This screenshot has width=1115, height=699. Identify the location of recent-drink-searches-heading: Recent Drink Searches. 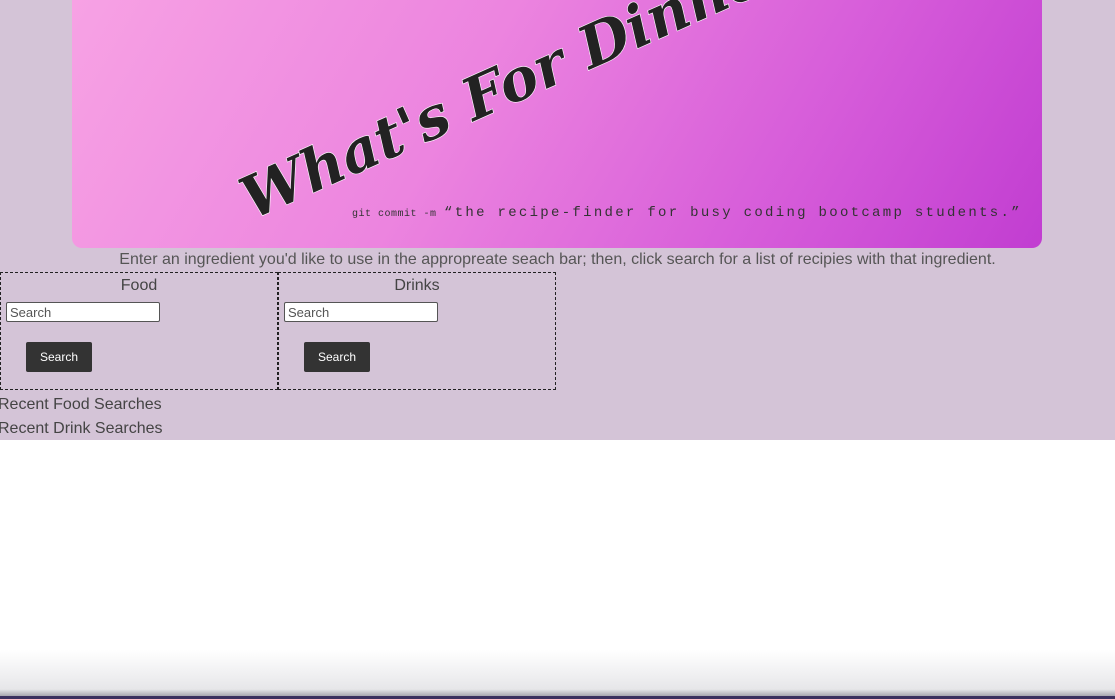
(81, 428).